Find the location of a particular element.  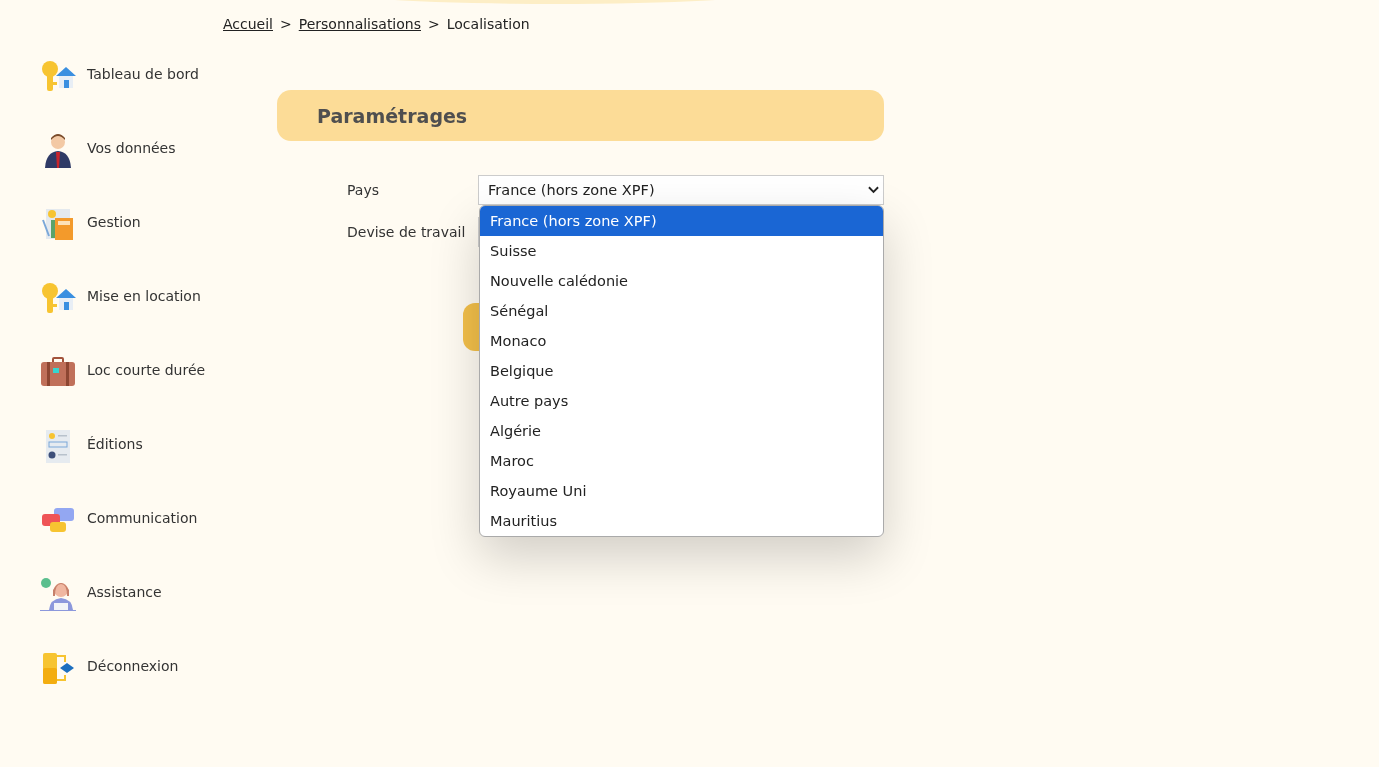

breadcrumb-current: Localisation is located at coordinates (488, 25).